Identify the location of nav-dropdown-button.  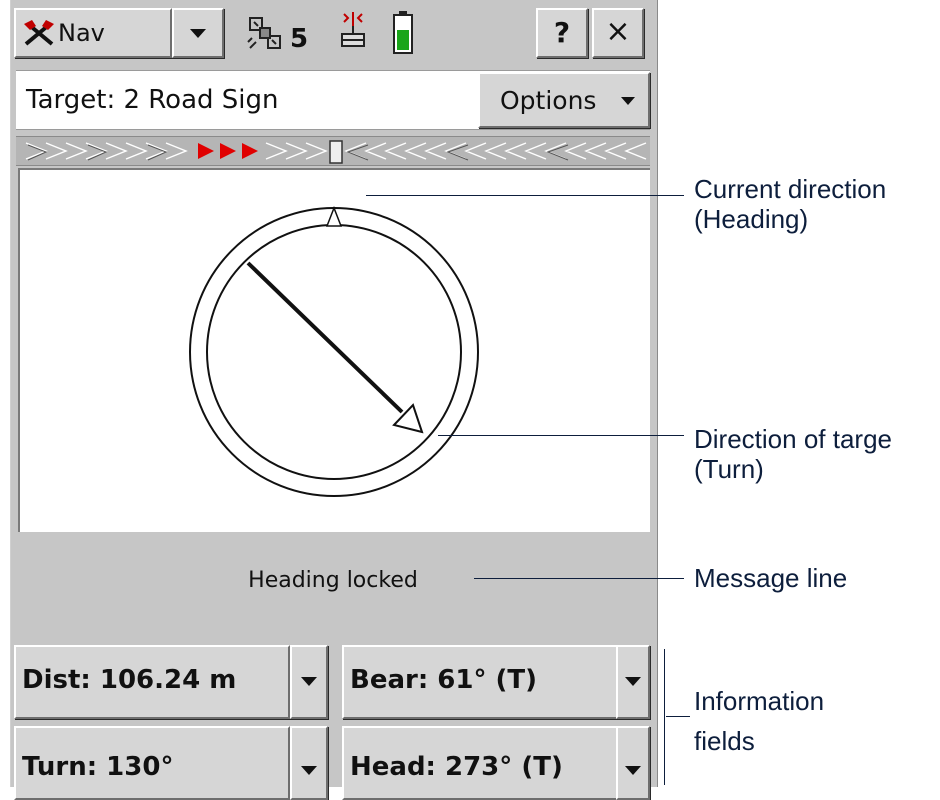
(198, 33).